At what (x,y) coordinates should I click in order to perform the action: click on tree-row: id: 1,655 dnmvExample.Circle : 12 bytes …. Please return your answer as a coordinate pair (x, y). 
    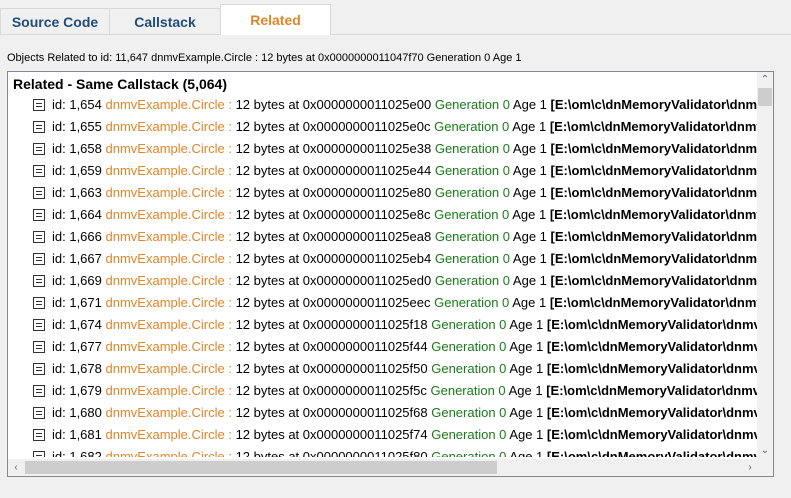
    Looking at the image, I should click on (383, 127).